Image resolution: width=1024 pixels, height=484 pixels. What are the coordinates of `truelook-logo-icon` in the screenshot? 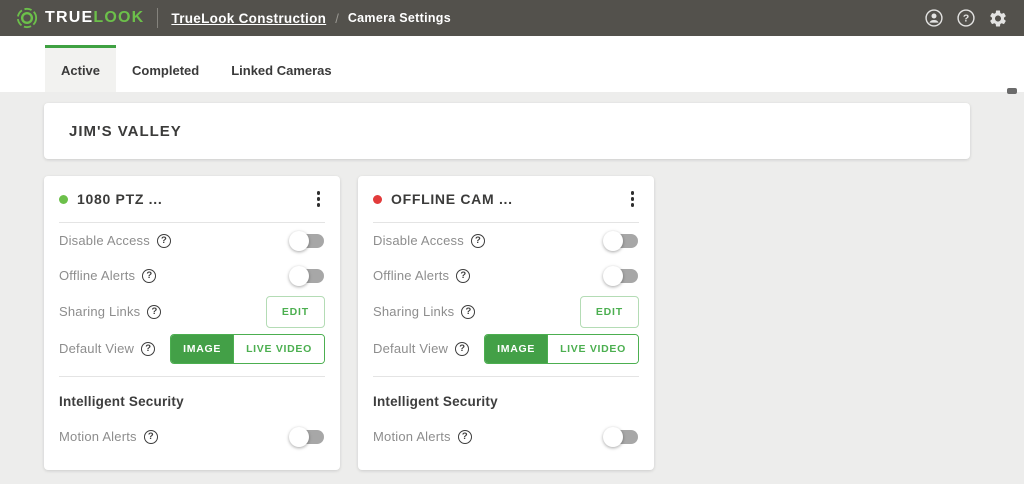 It's located at (27, 18).